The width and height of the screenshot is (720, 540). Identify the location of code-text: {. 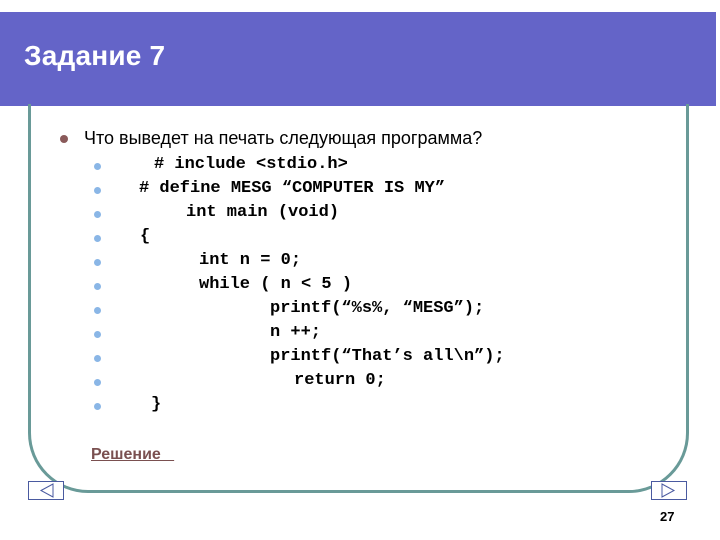
(145, 236).